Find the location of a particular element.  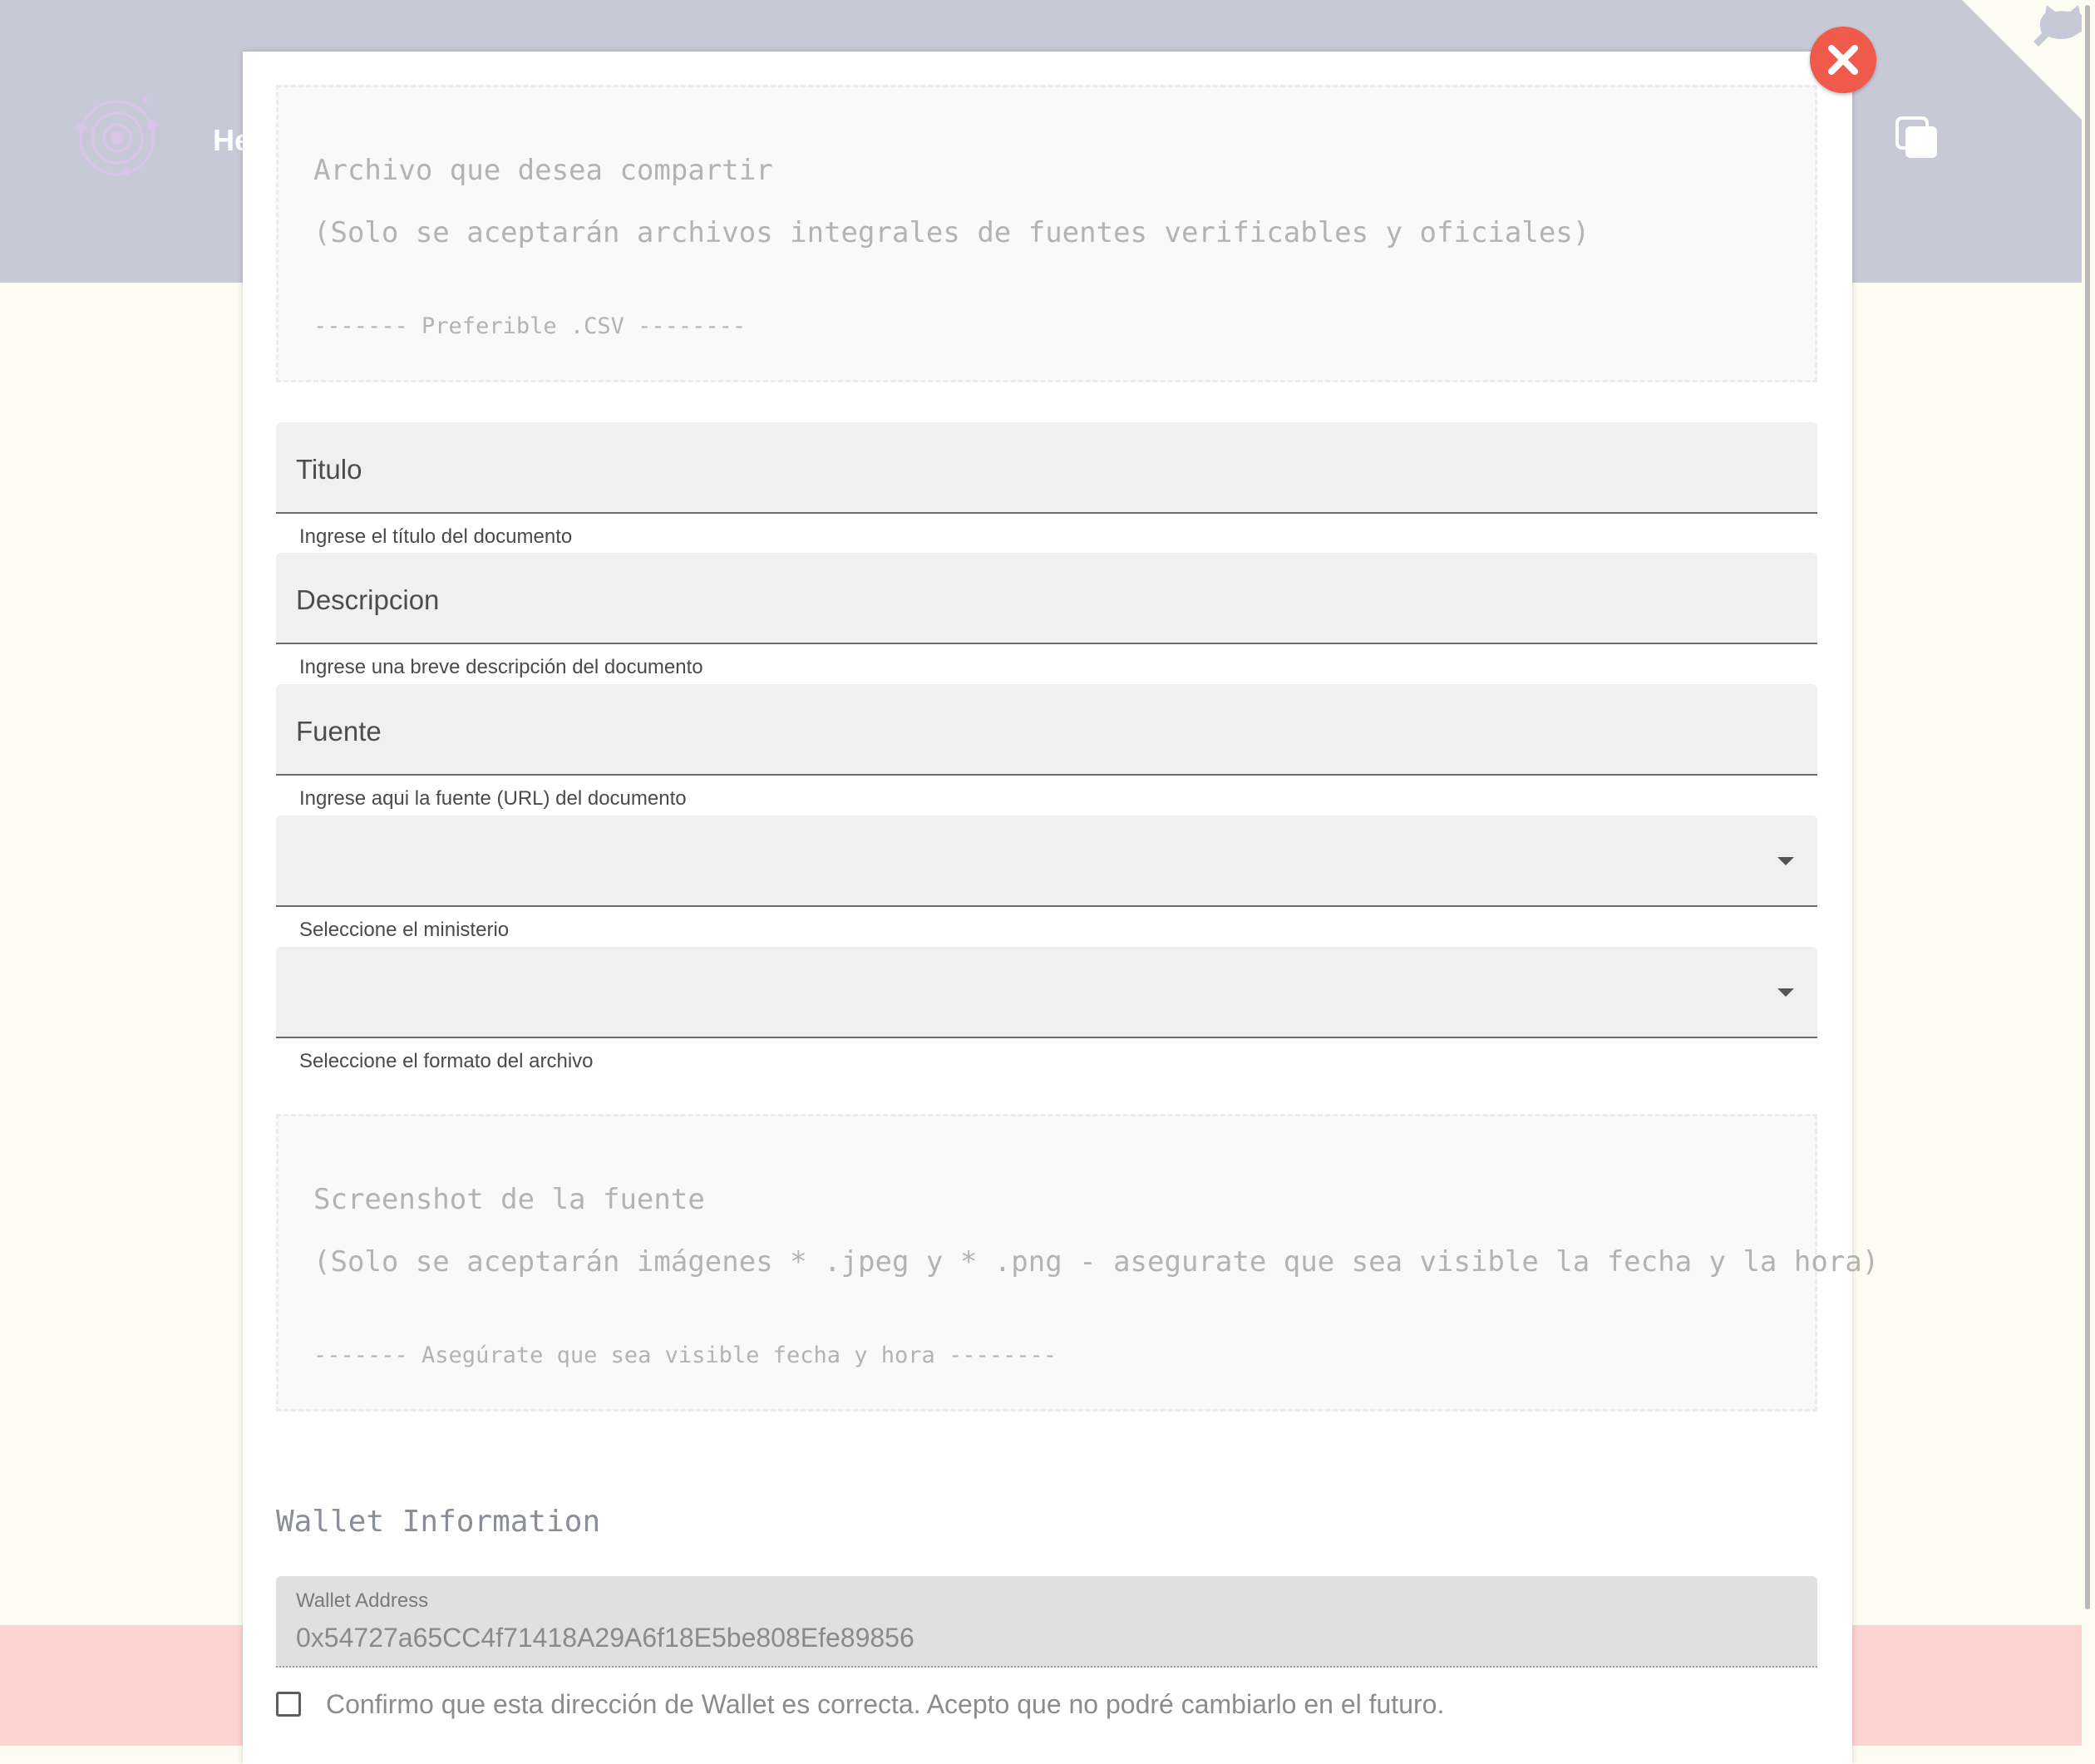

descripcion-field: Descripcion is located at coordinates (1046, 599).